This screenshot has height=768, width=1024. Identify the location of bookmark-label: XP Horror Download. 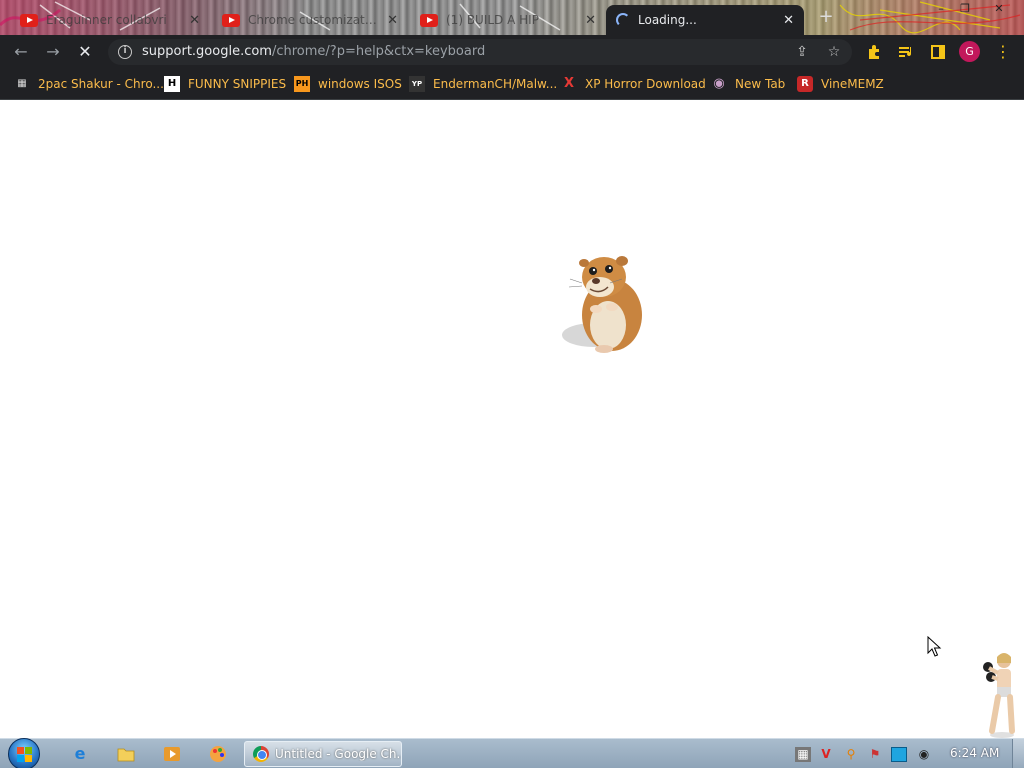
(645, 84).